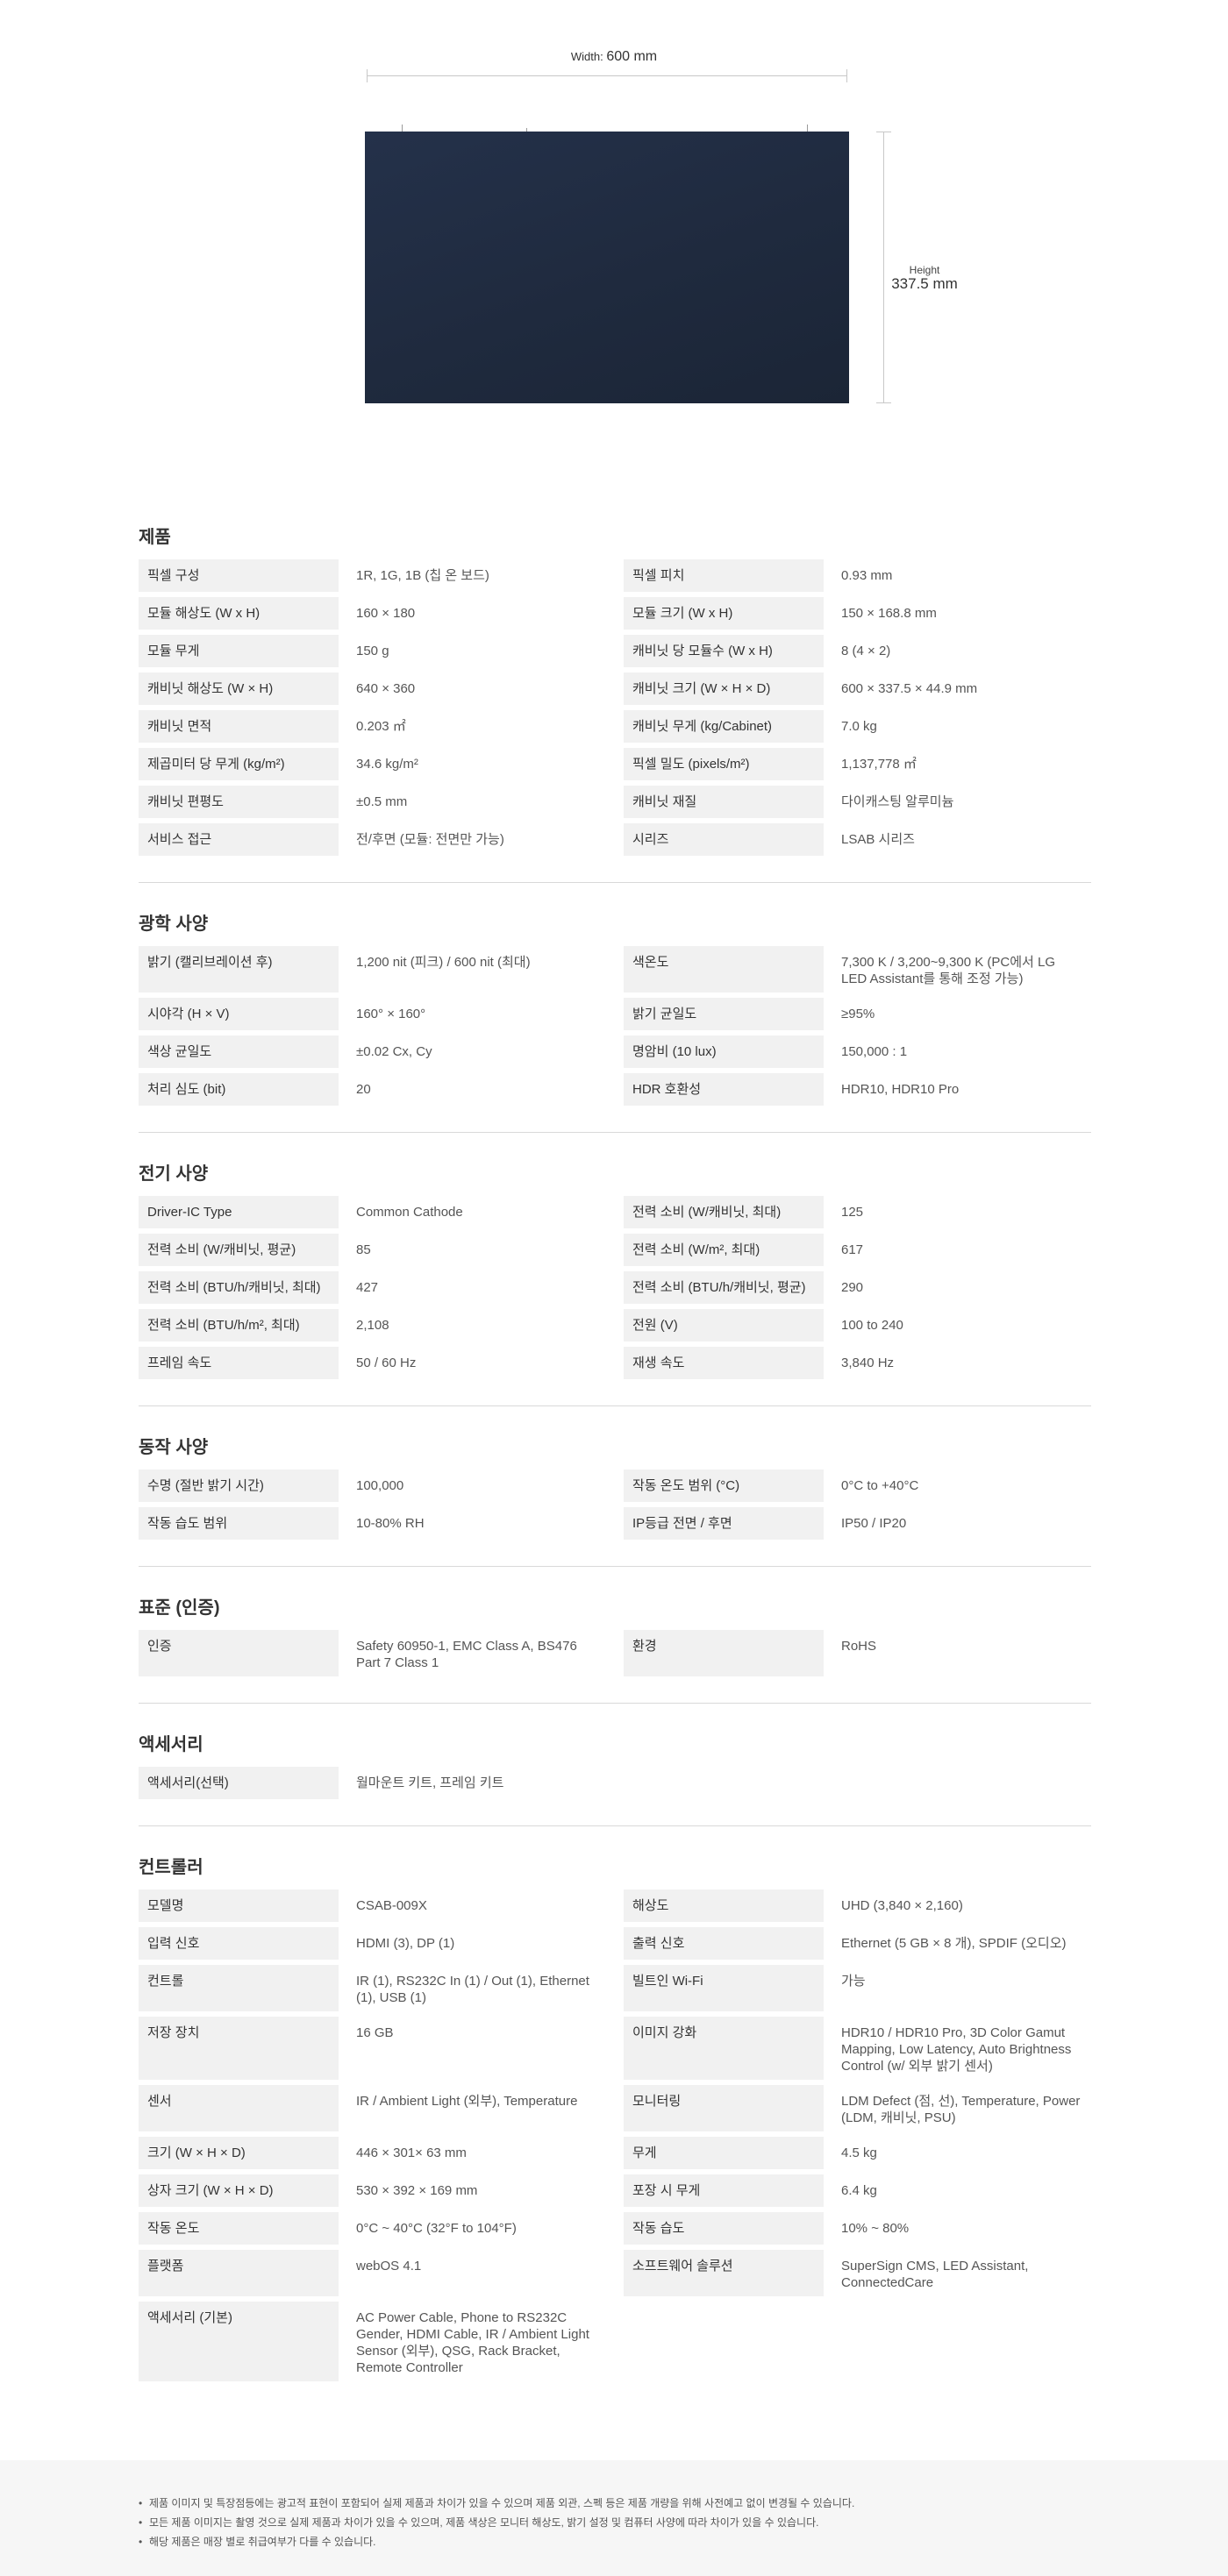 The height and width of the screenshot is (2576, 1228). I want to click on spec-label: 전원 (V), so click(724, 1325).